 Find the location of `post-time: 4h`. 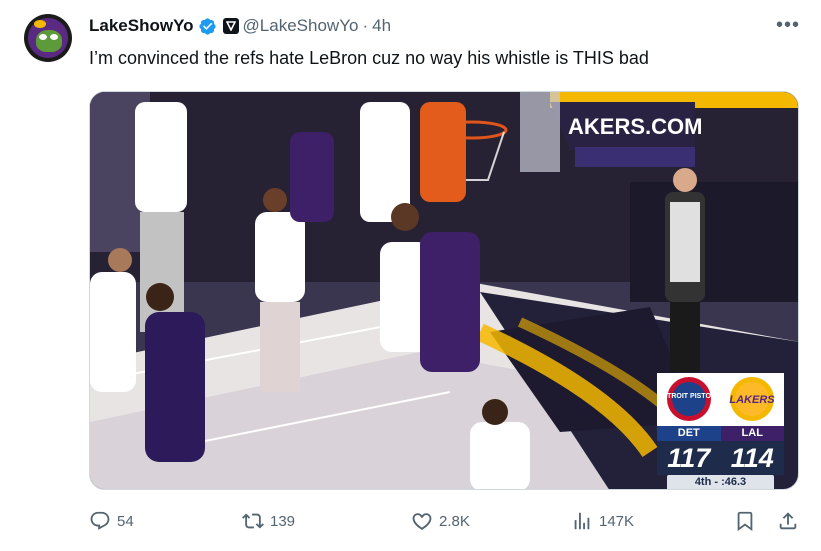

post-time: 4h is located at coordinates (381, 26).